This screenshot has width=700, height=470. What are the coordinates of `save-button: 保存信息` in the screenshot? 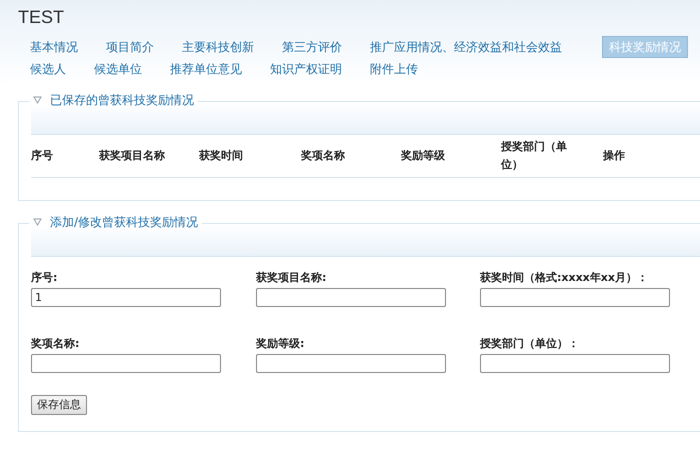 It's located at (59, 405).